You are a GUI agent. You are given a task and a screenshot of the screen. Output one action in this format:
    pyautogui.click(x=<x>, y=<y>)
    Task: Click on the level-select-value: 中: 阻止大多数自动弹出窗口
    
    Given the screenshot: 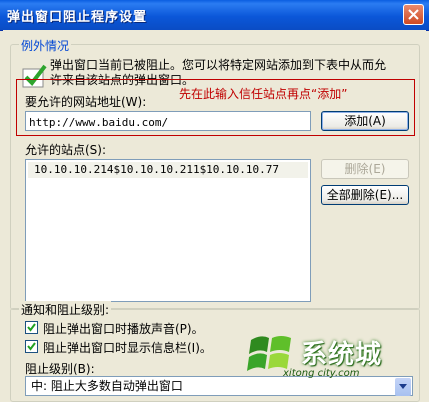 What is the action you would take?
    pyautogui.click(x=107, y=386)
    